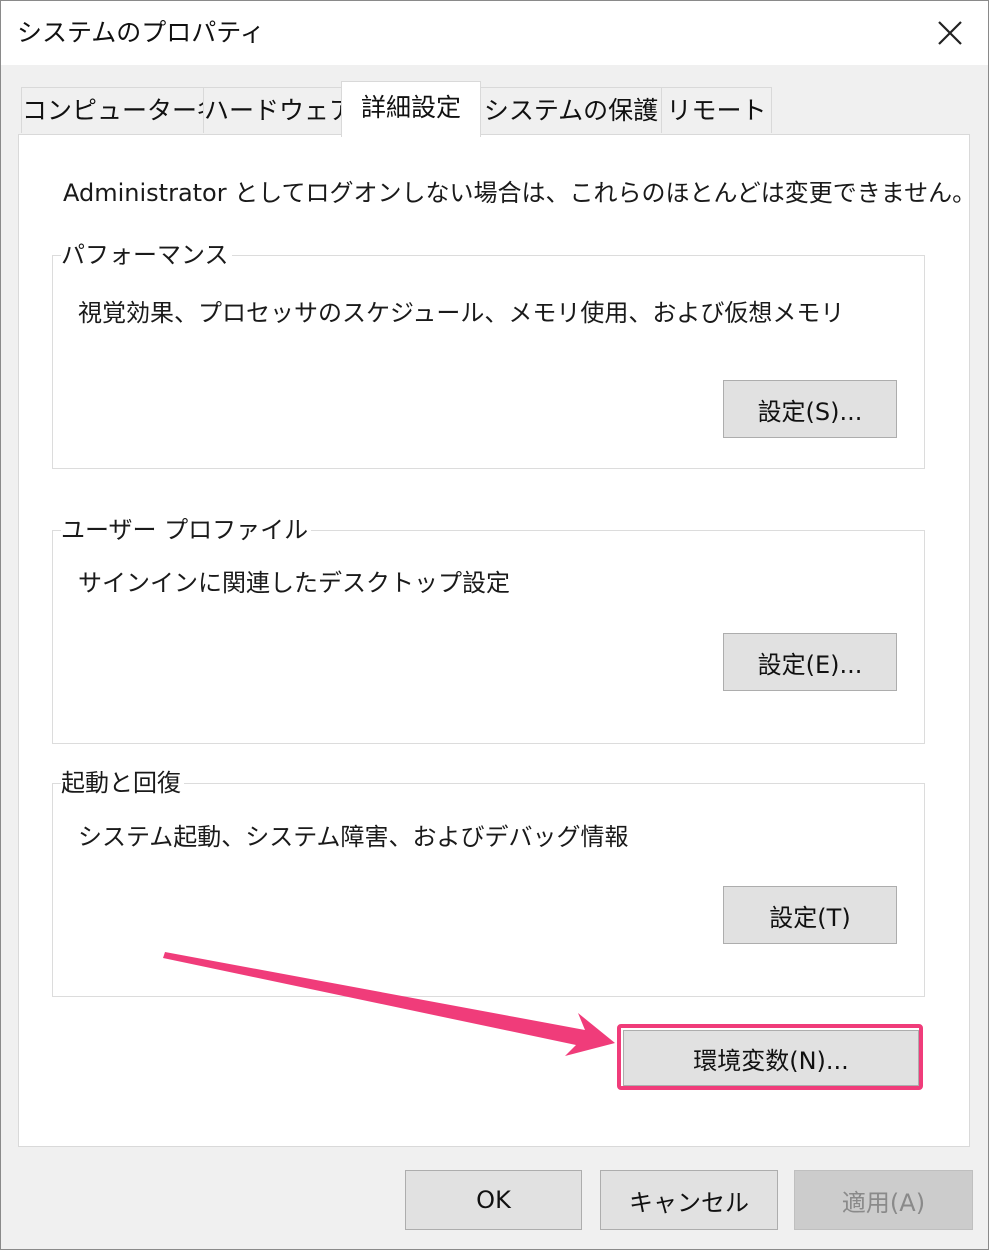 Image resolution: width=989 pixels, height=1250 pixels. What do you see at coordinates (294, 583) in the screenshot?
I see `user-profiles-description: サインインに関連したデスクトップ設定` at bounding box center [294, 583].